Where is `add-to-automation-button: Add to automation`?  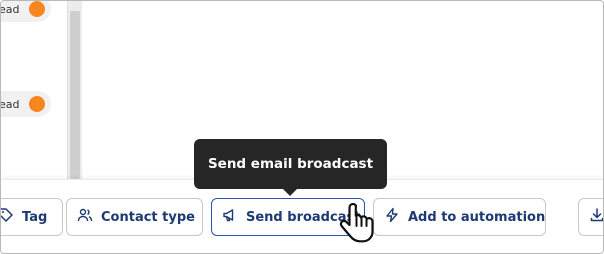
add-to-automation-button: Add to automation is located at coordinates (459, 217).